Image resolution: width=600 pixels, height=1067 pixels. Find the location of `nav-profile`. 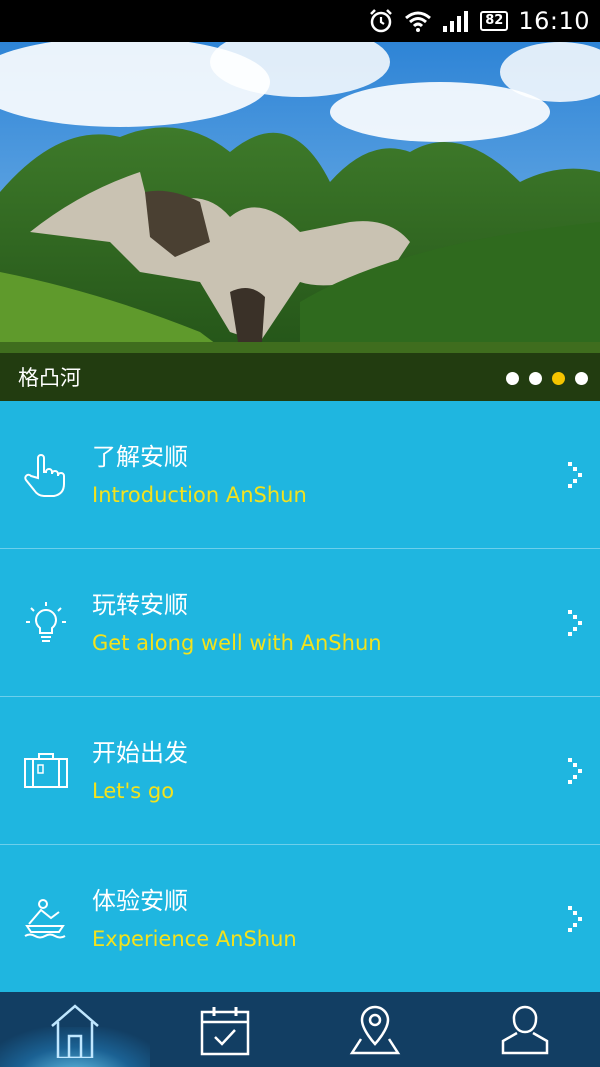

nav-profile is located at coordinates (525, 1029).